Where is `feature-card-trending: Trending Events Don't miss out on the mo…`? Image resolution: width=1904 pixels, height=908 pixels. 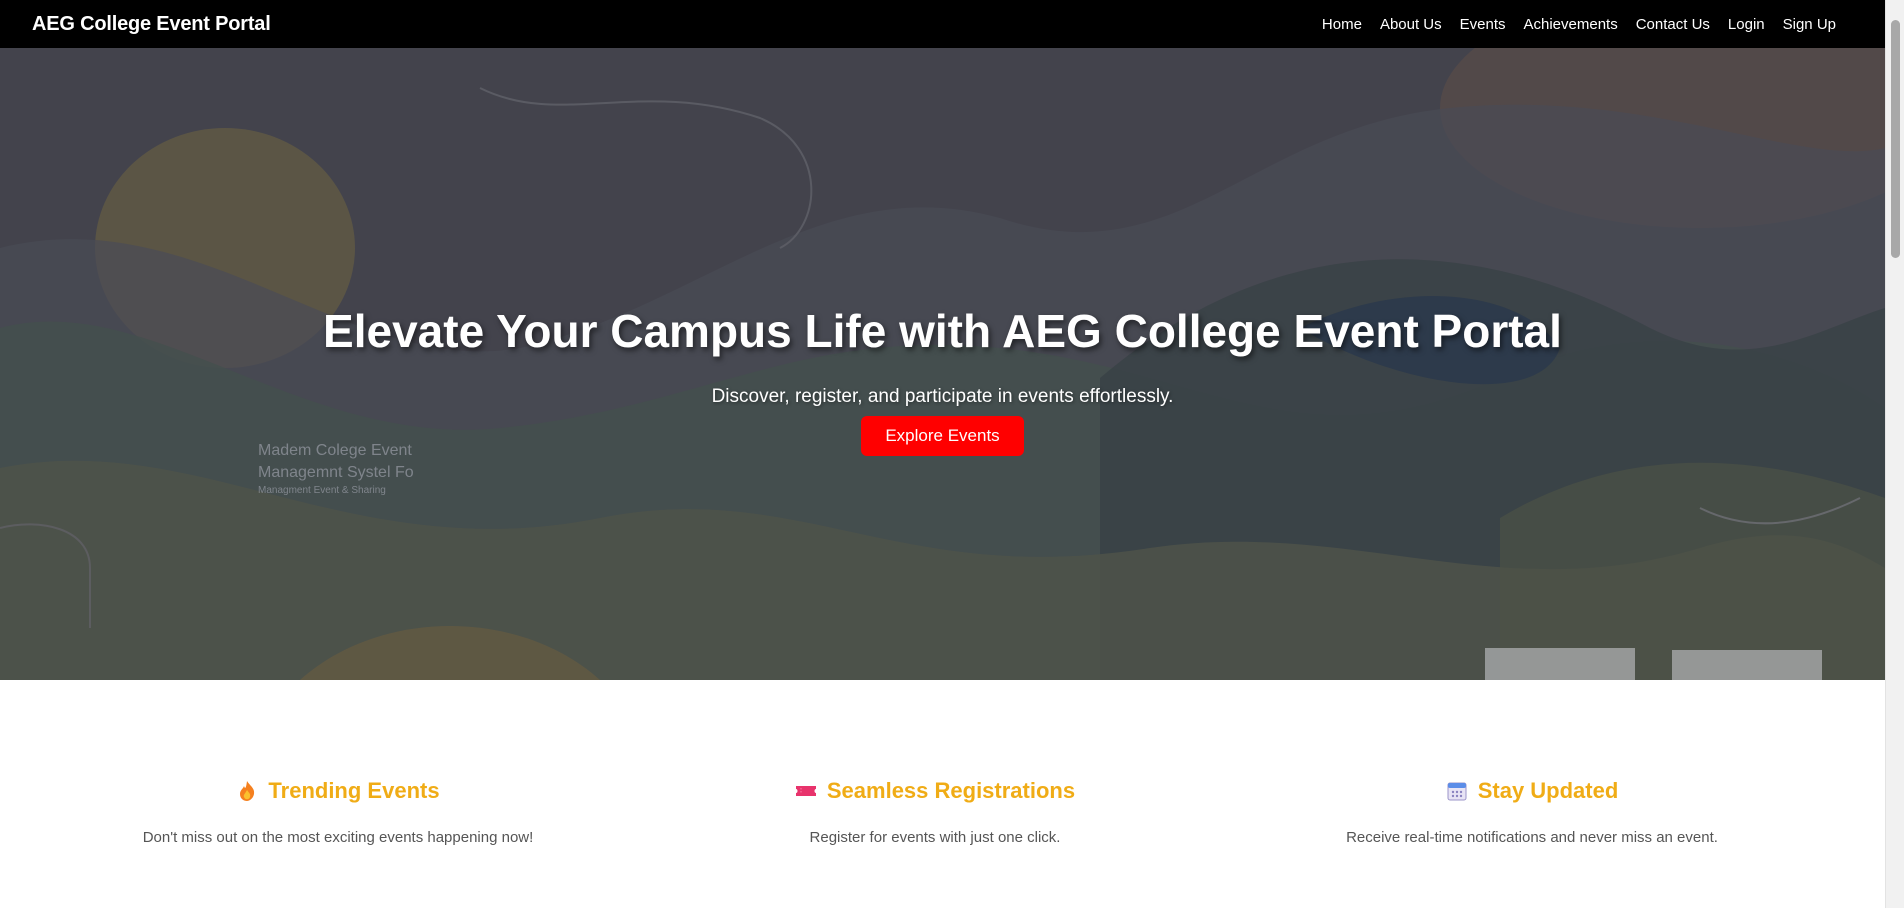
feature-card-trending: Trending Events Don't miss out on the mo… is located at coordinates (338, 812).